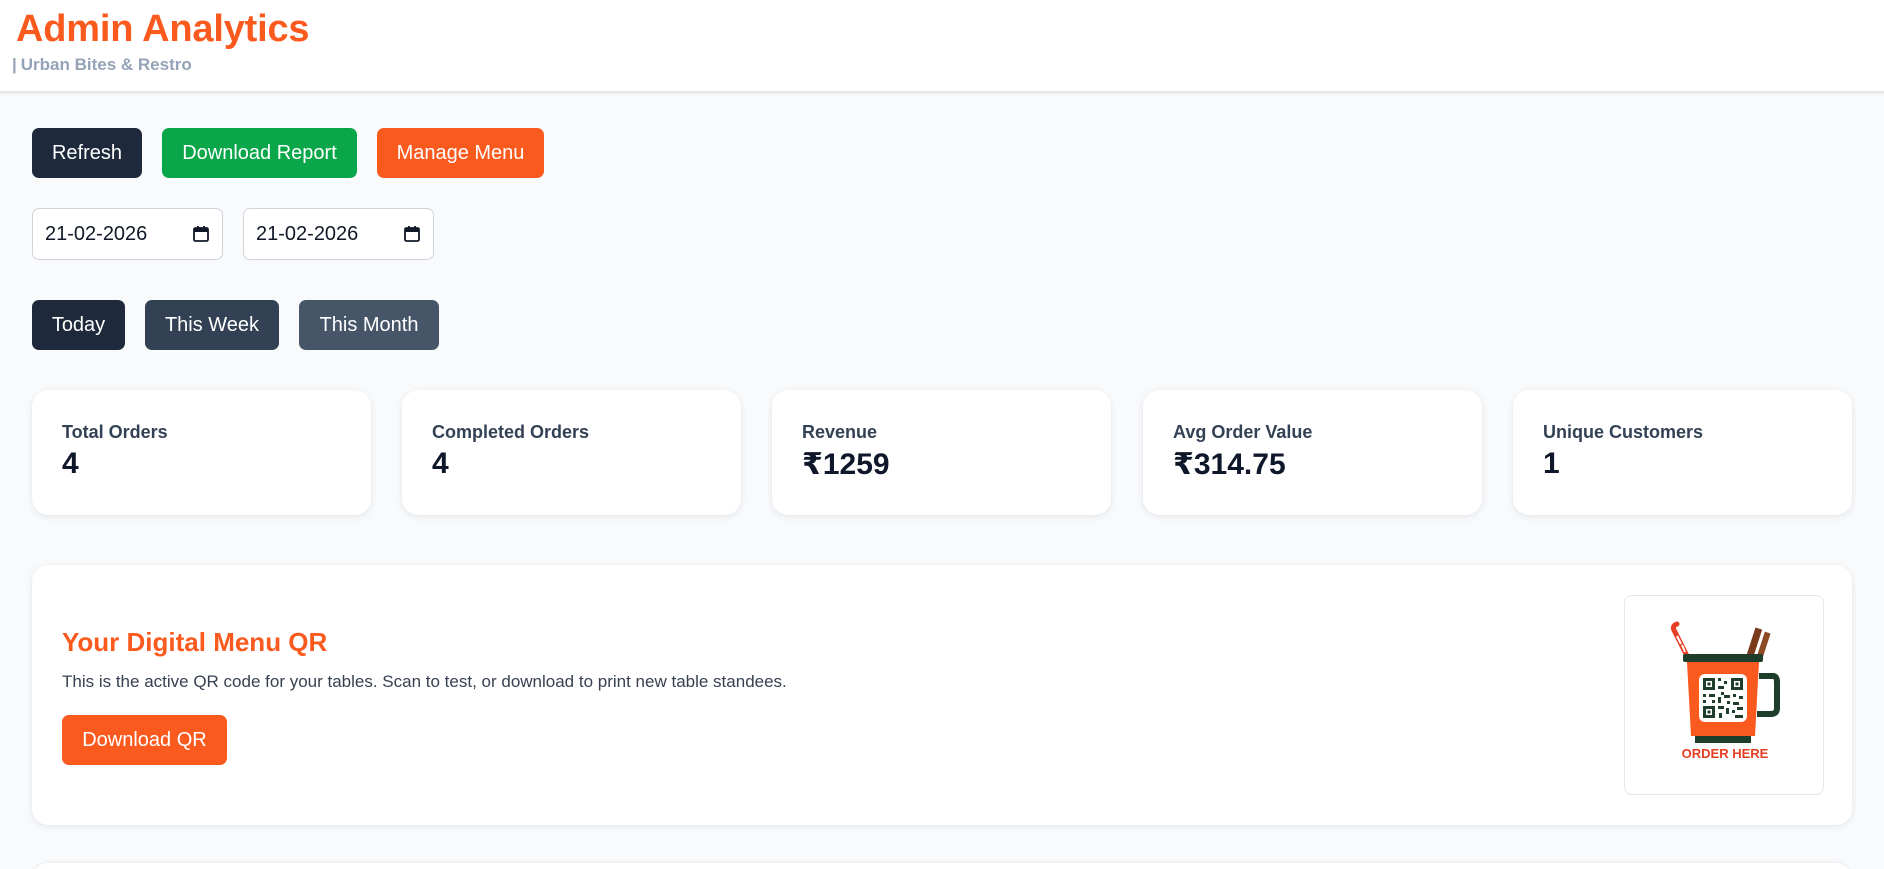  Describe the element at coordinates (1725, 682) in the screenshot. I see `qr-mug-icon` at that location.